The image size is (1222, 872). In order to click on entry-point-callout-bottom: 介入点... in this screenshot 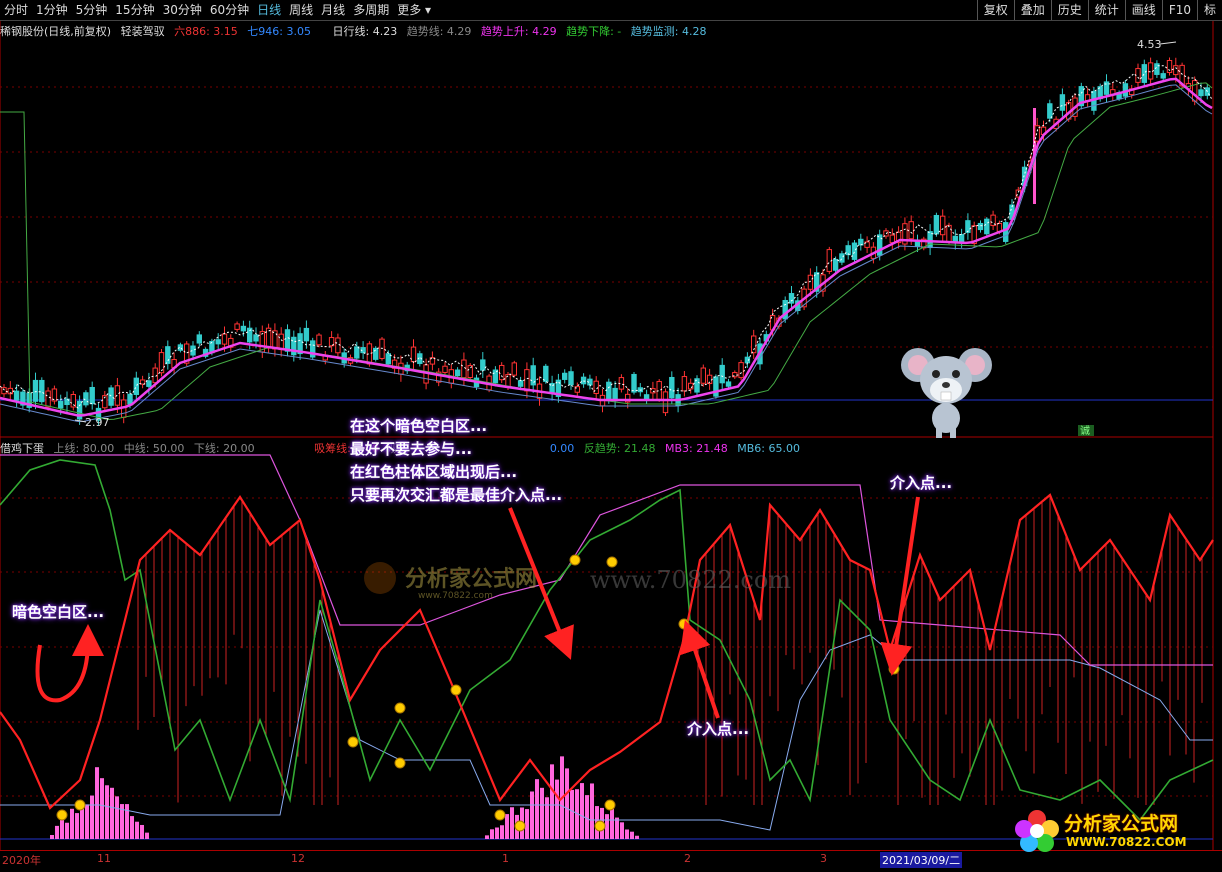, I will do `click(718, 729)`.